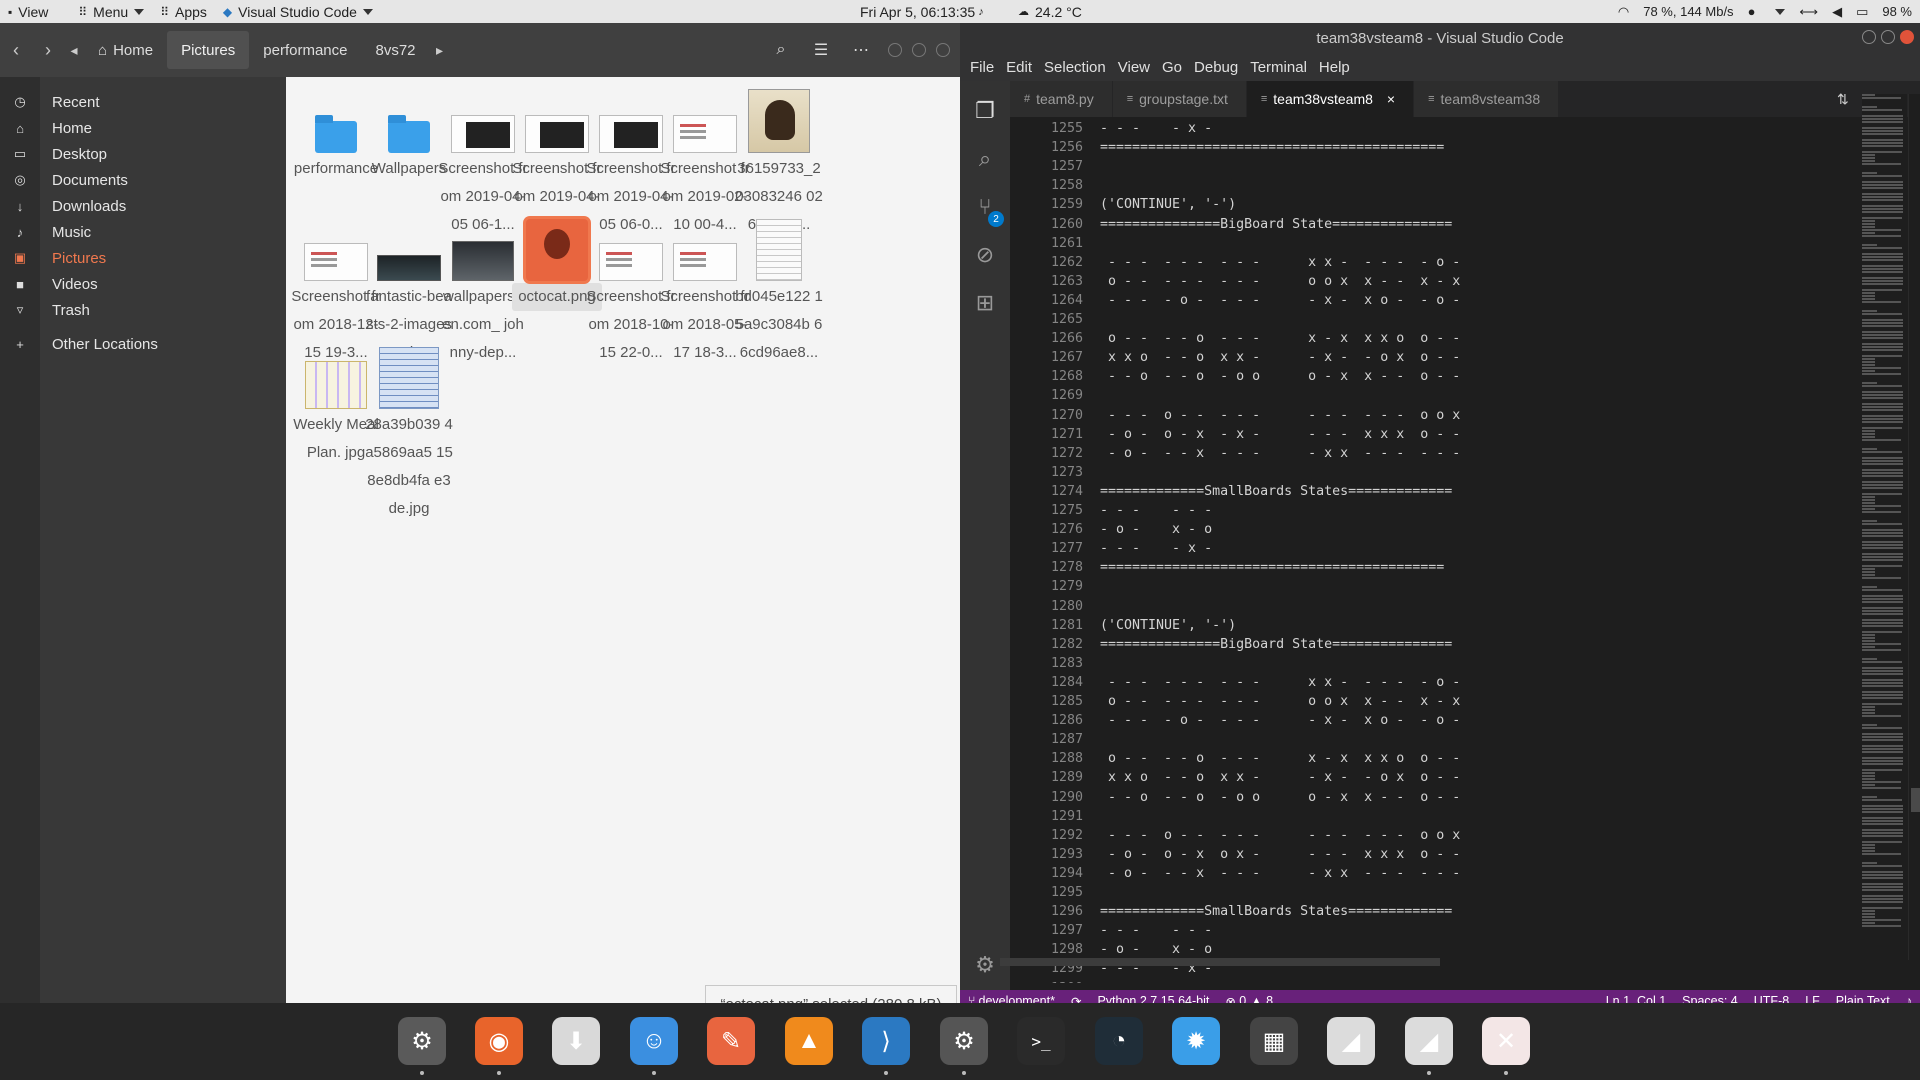 Image resolution: width=1920 pixels, height=1080 pixels. I want to click on menu-help: Help, so click(1334, 67).